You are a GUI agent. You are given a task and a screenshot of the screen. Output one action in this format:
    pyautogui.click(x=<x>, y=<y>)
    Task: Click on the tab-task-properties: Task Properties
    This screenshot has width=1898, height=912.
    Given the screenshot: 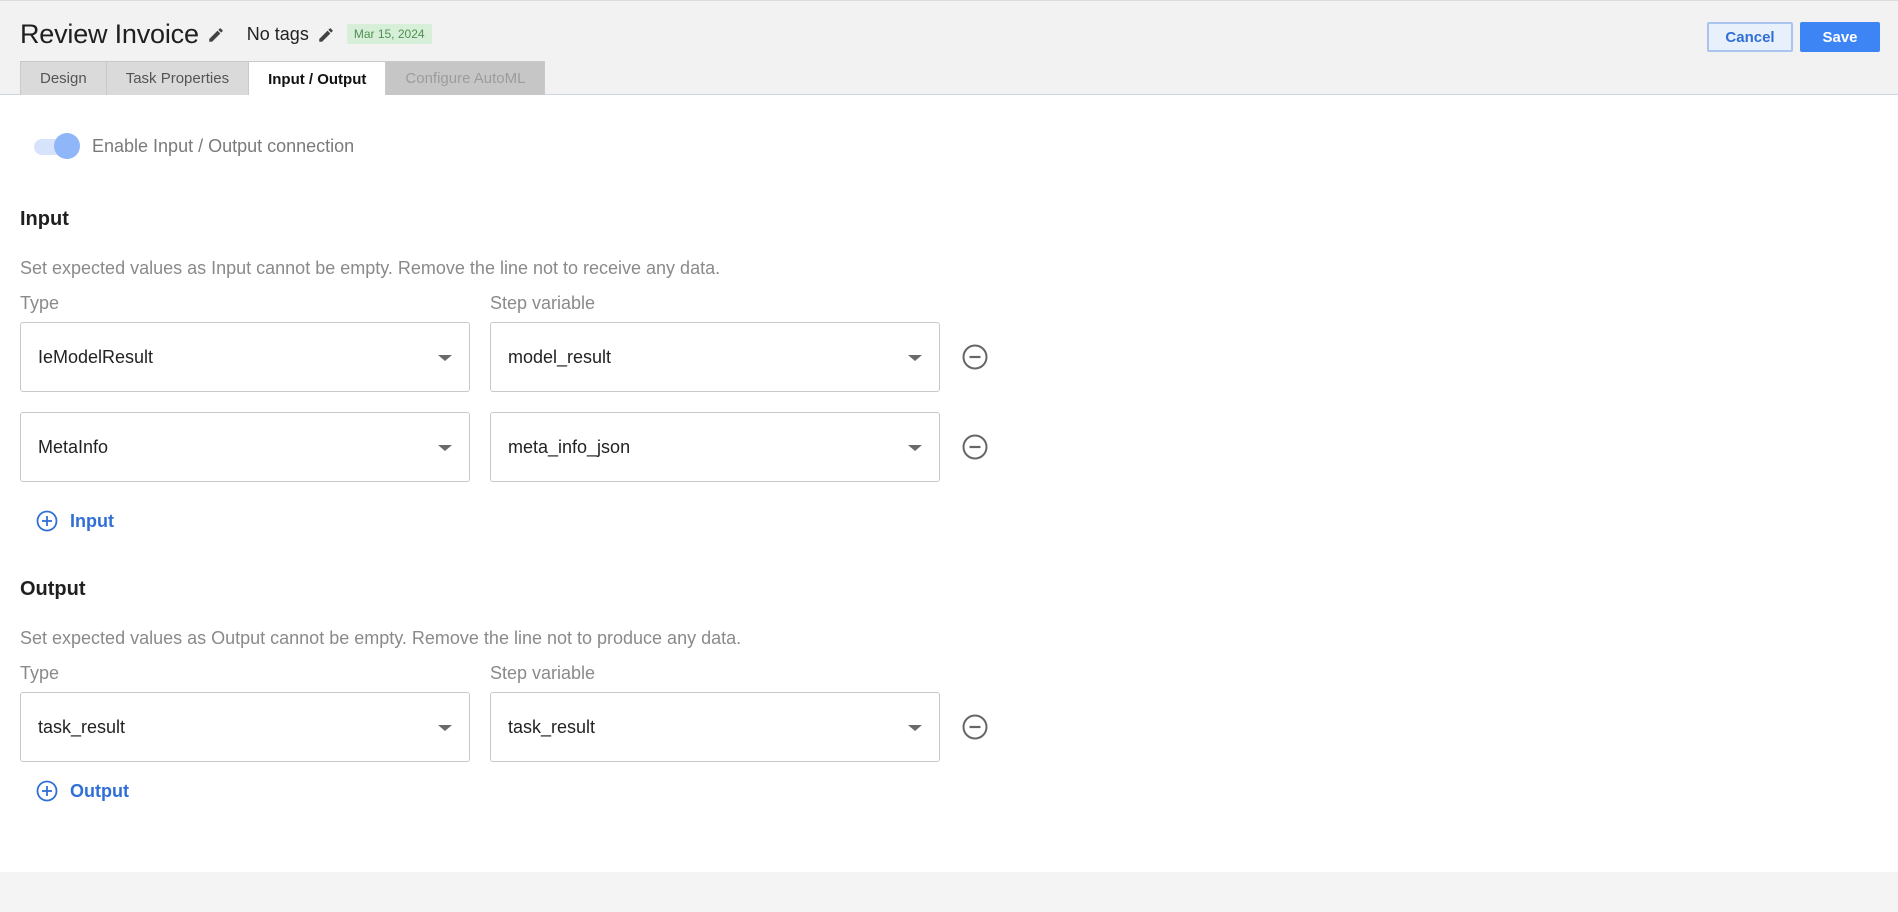 What is the action you would take?
    pyautogui.click(x=177, y=78)
    